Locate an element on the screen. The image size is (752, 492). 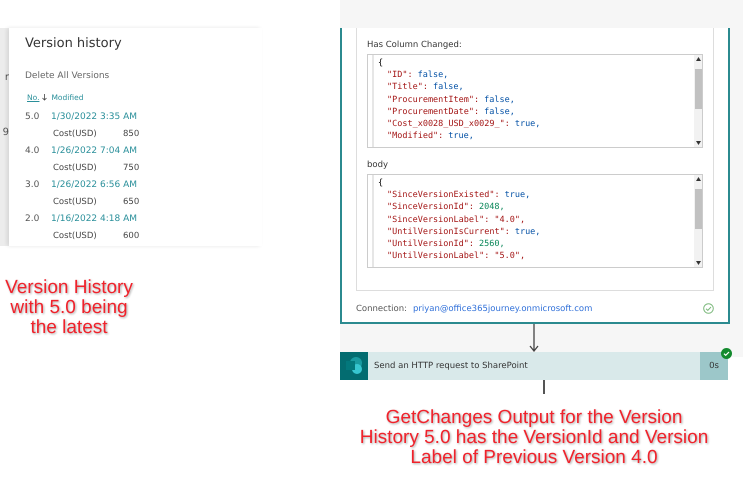
code-line: "ProcurementItem": false, is located at coordinates (451, 100).